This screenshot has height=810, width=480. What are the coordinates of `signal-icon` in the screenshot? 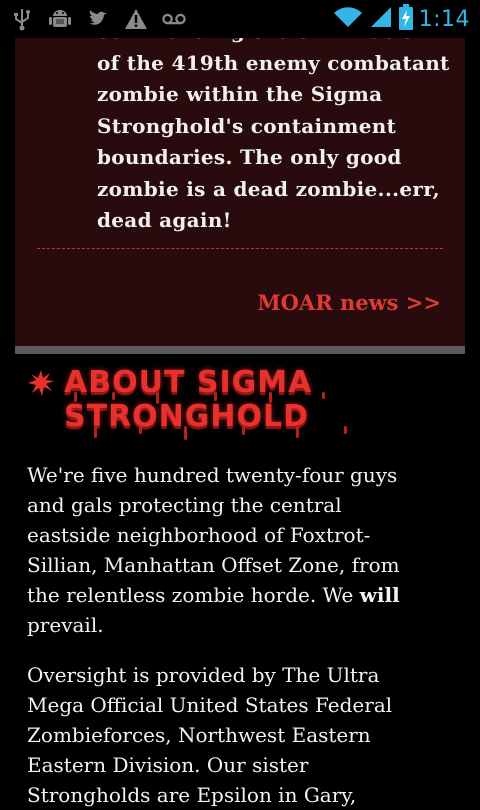 It's located at (381, 19).